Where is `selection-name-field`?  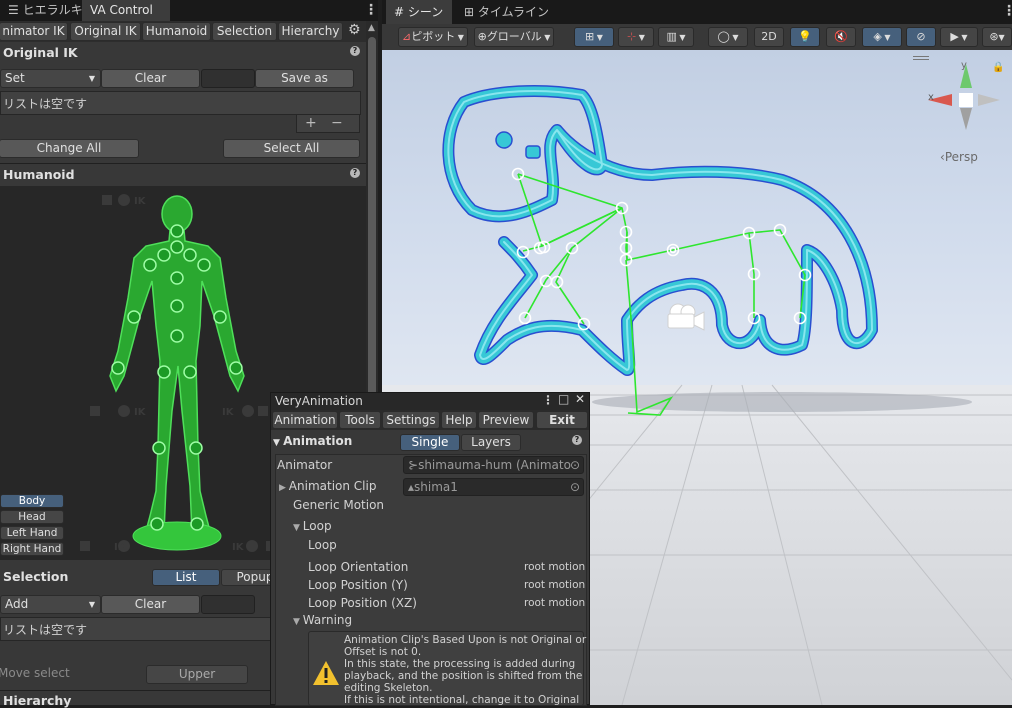 selection-name-field is located at coordinates (228, 604).